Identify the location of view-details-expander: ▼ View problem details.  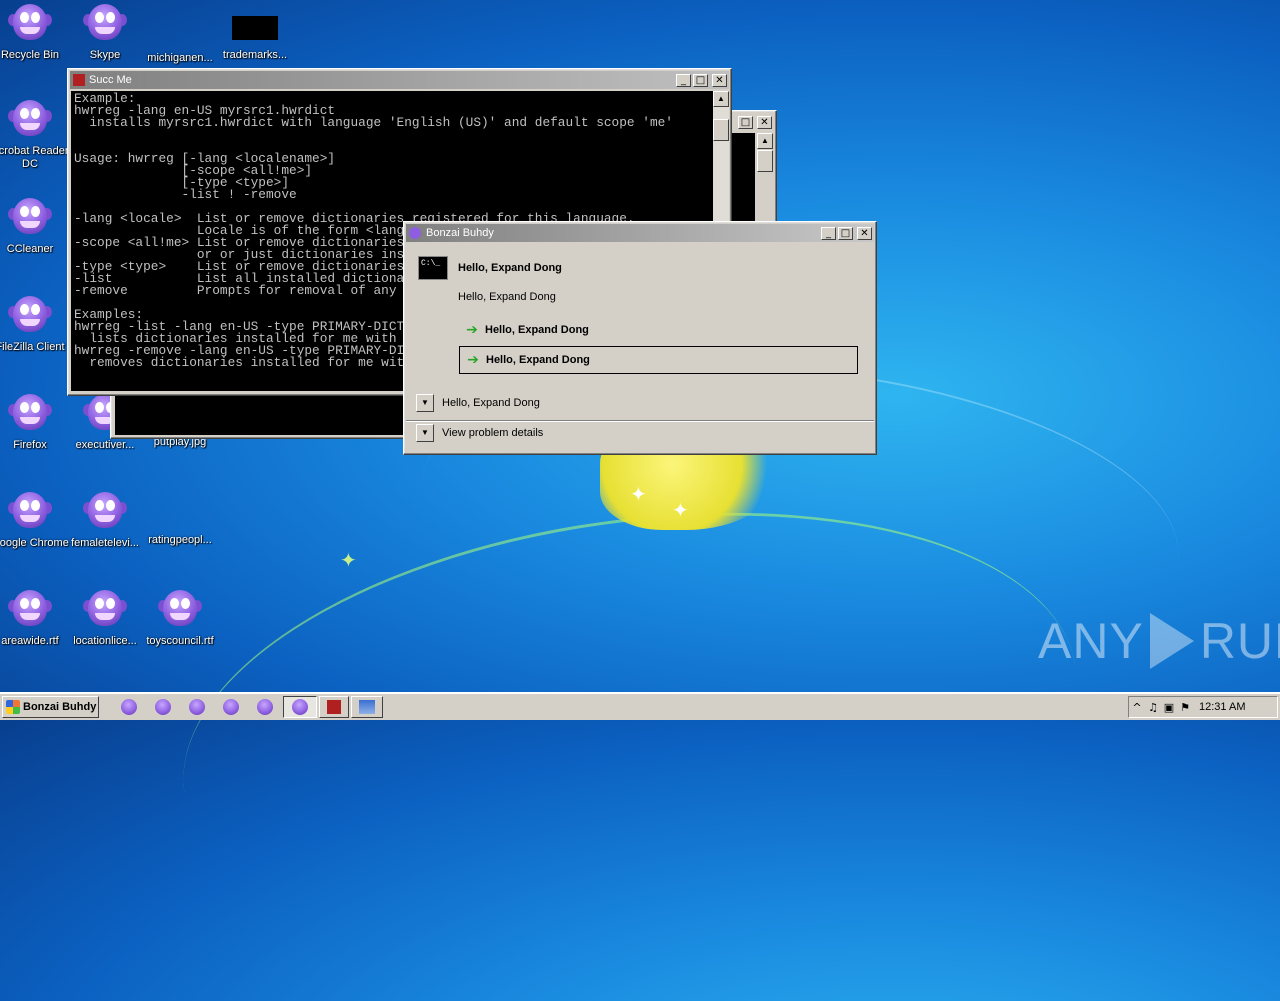
(479, 433).